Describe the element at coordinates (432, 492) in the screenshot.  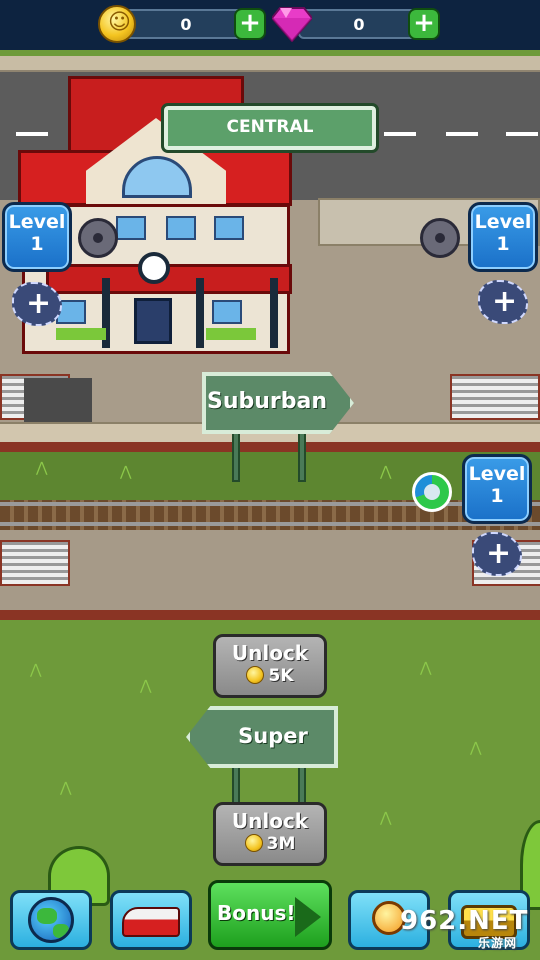
I see `progress-ring-icon` at that location.